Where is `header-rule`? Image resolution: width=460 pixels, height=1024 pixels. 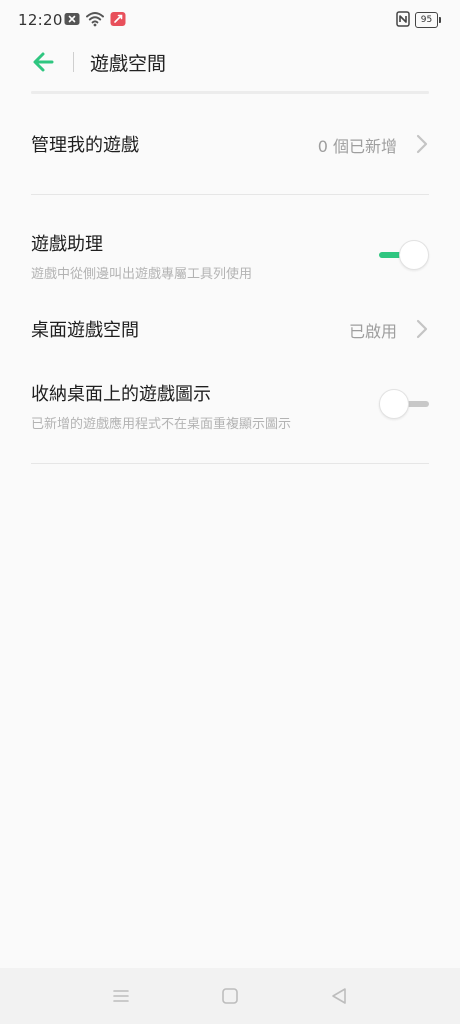 header-rule is located at coordinates (230, 92).